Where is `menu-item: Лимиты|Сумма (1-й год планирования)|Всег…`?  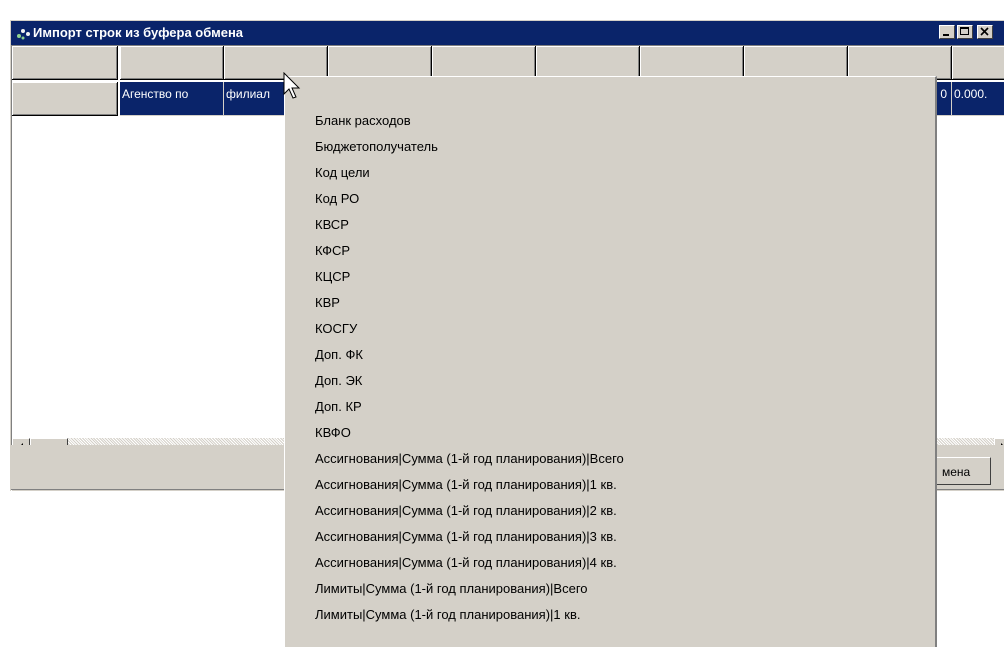 menu-item: Лимиты|Сумма (1-й год планирования)|Всег… is located at coordinates (451, 589).